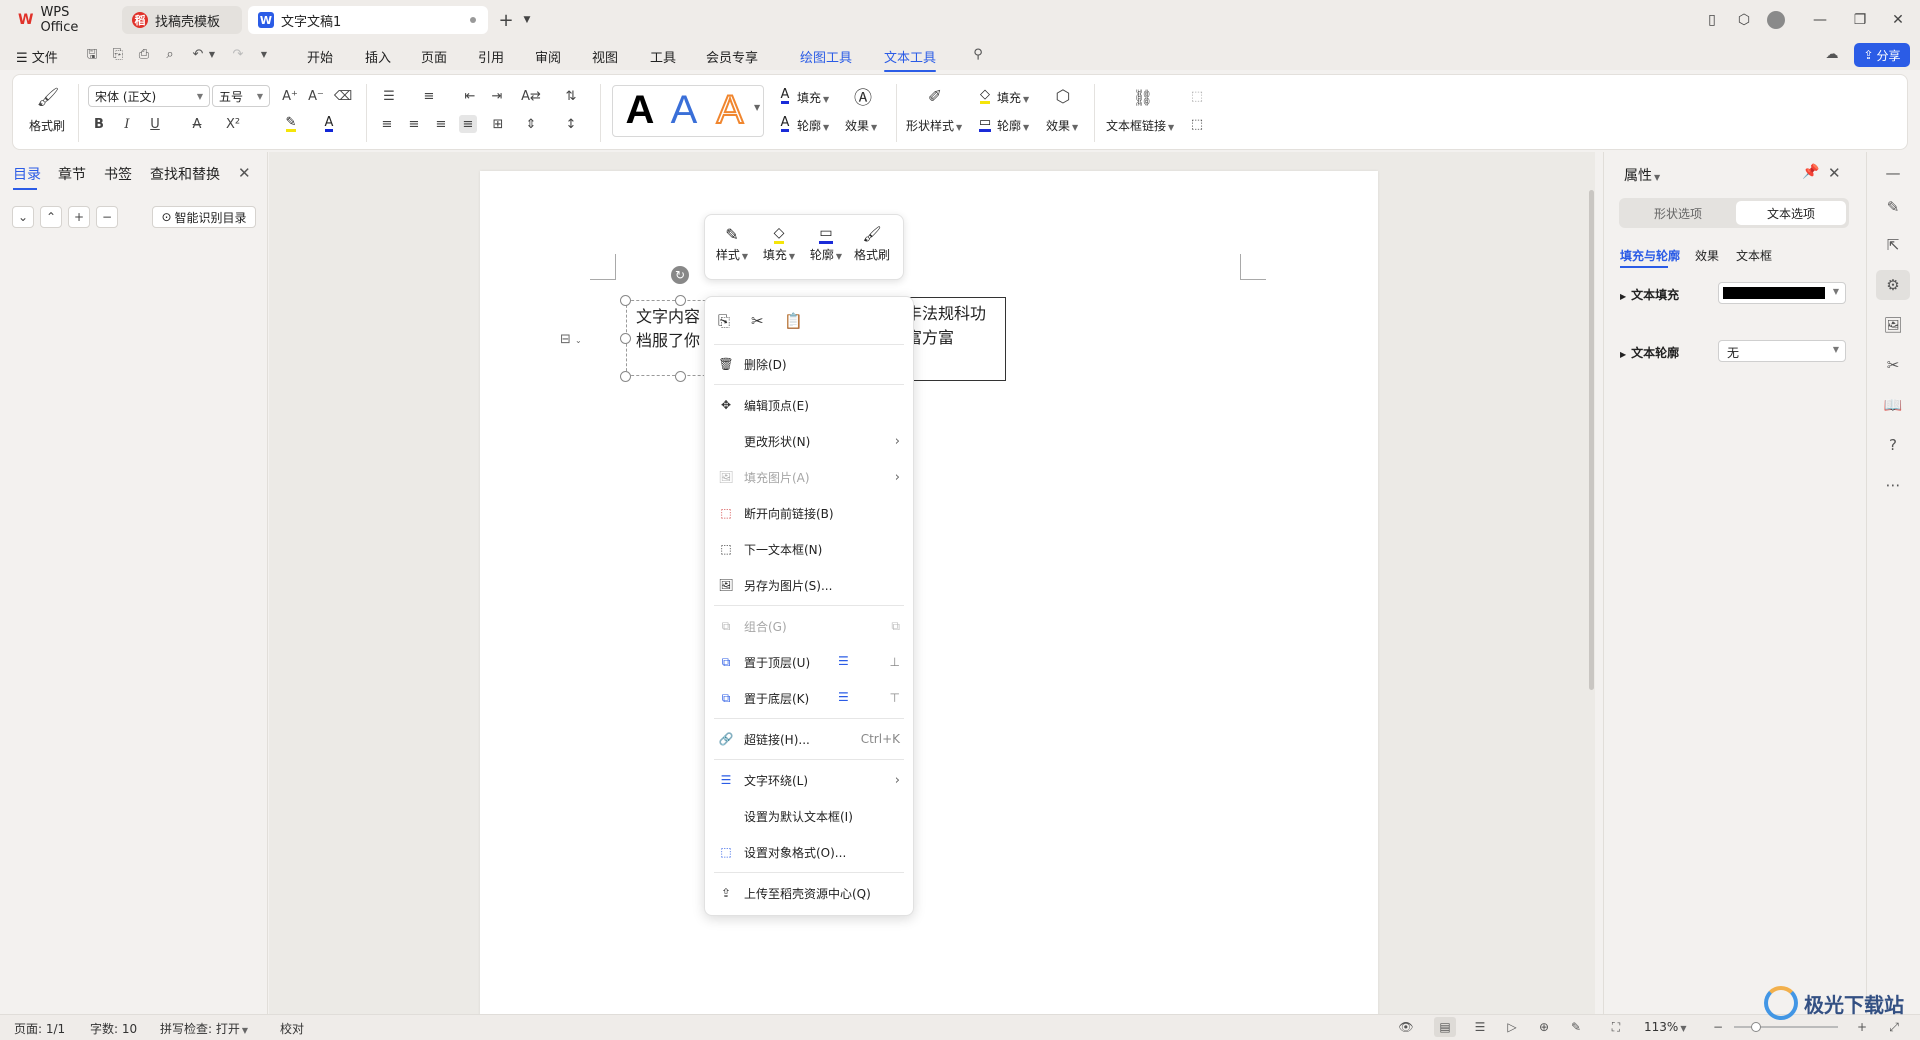 The image size is (1920, 1040). Describe the element at coordinates (1786, 1027) in the screenshot. I see `zoom-slider` at that location.